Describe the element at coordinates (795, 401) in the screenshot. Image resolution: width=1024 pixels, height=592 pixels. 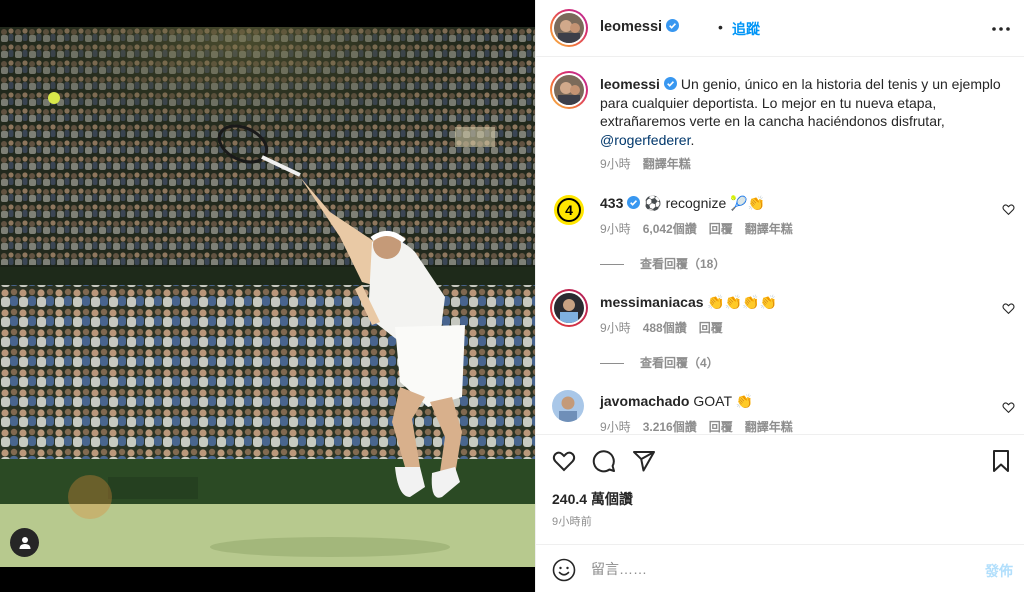
I see `comment-text: javomachado GOAT 👏` at that location.